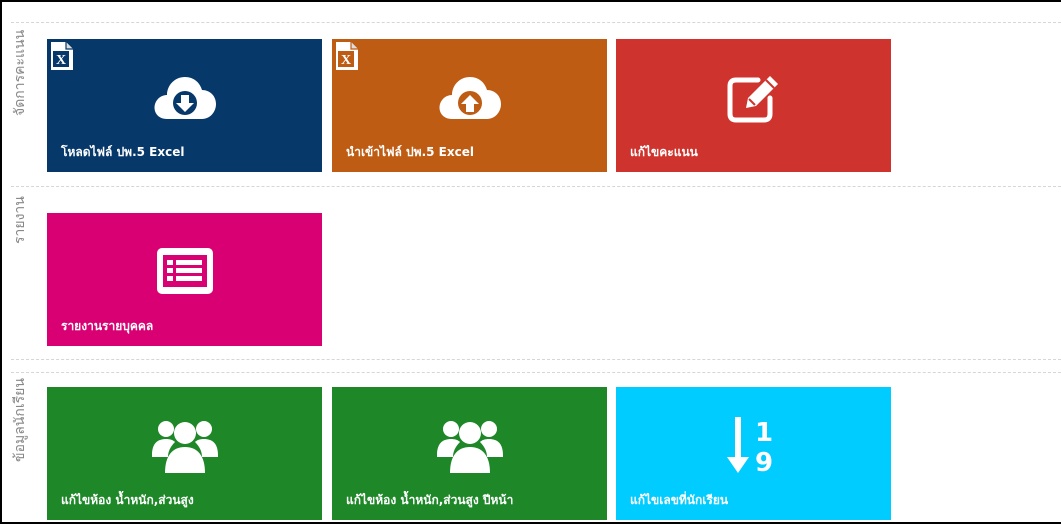 This screenshot has height=524, width=1061. Describe the element at coordinates (763, 433) in the screenshot. I see `svg-text: 1` at that location.